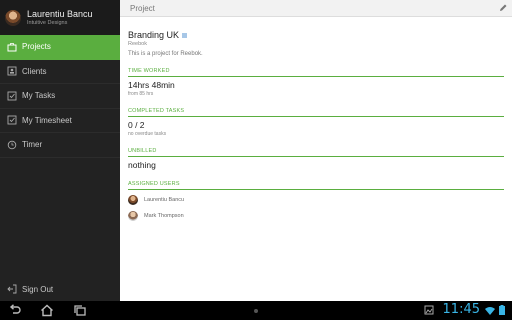  I want to click on sidebar-item-projects: Projects, so click(60, 47).